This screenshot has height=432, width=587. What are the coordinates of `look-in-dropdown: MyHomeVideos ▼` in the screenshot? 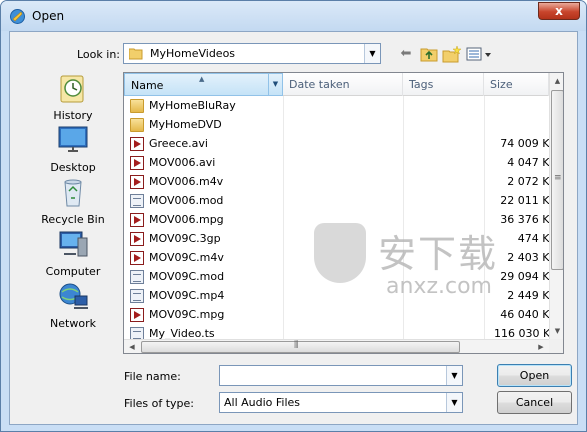 It's located at (252, 53).